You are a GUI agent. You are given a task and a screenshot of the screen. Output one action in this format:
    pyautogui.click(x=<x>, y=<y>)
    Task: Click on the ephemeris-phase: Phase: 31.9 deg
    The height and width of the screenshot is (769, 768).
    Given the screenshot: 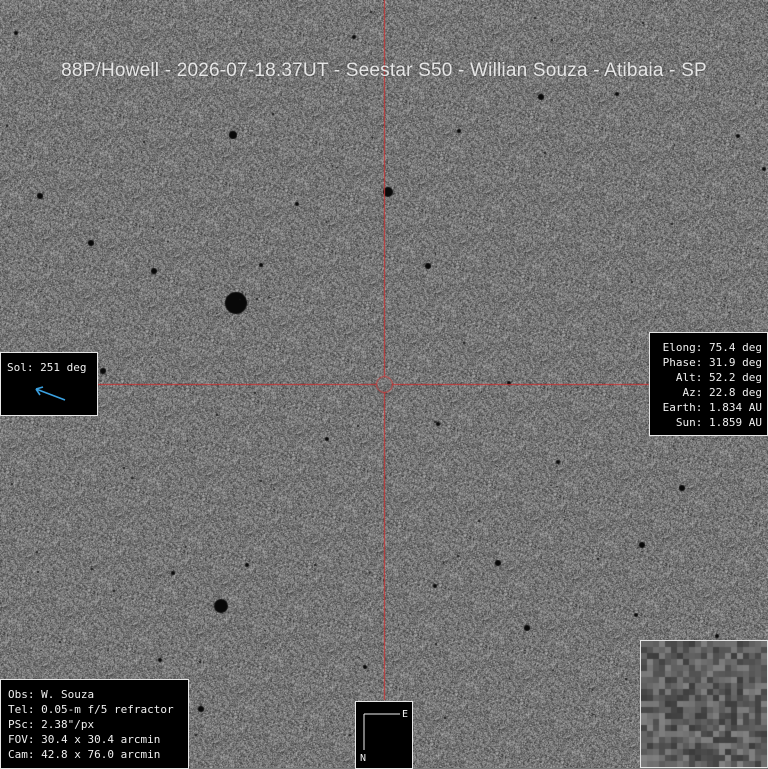 What is the action you would take?
    pyautogui.click(x=712, y=362)
    